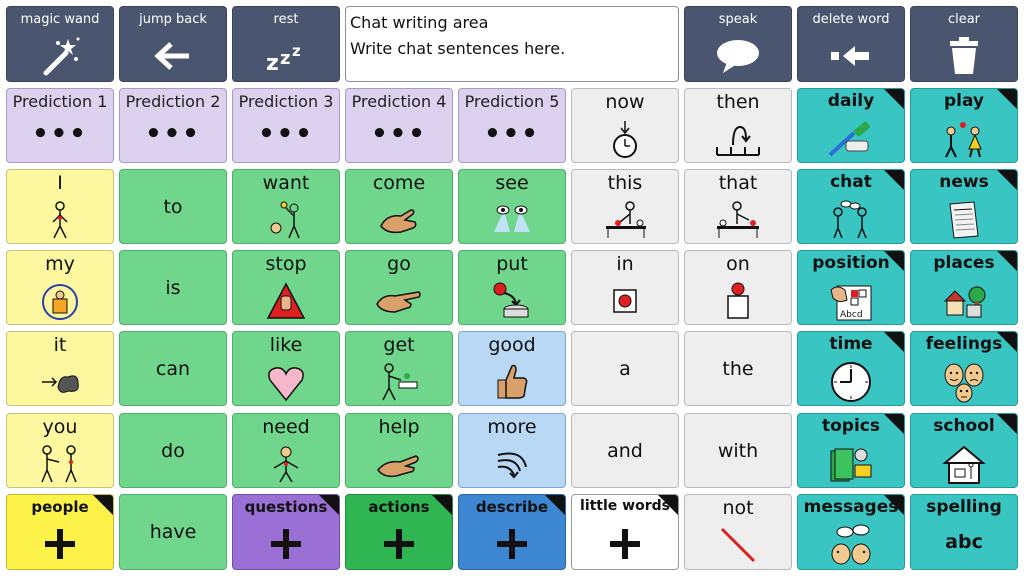 The image size is (1024, 576). Describe the element at coordinates (286, 368) in the screenshot. I see `word-like-button: like` at that location.